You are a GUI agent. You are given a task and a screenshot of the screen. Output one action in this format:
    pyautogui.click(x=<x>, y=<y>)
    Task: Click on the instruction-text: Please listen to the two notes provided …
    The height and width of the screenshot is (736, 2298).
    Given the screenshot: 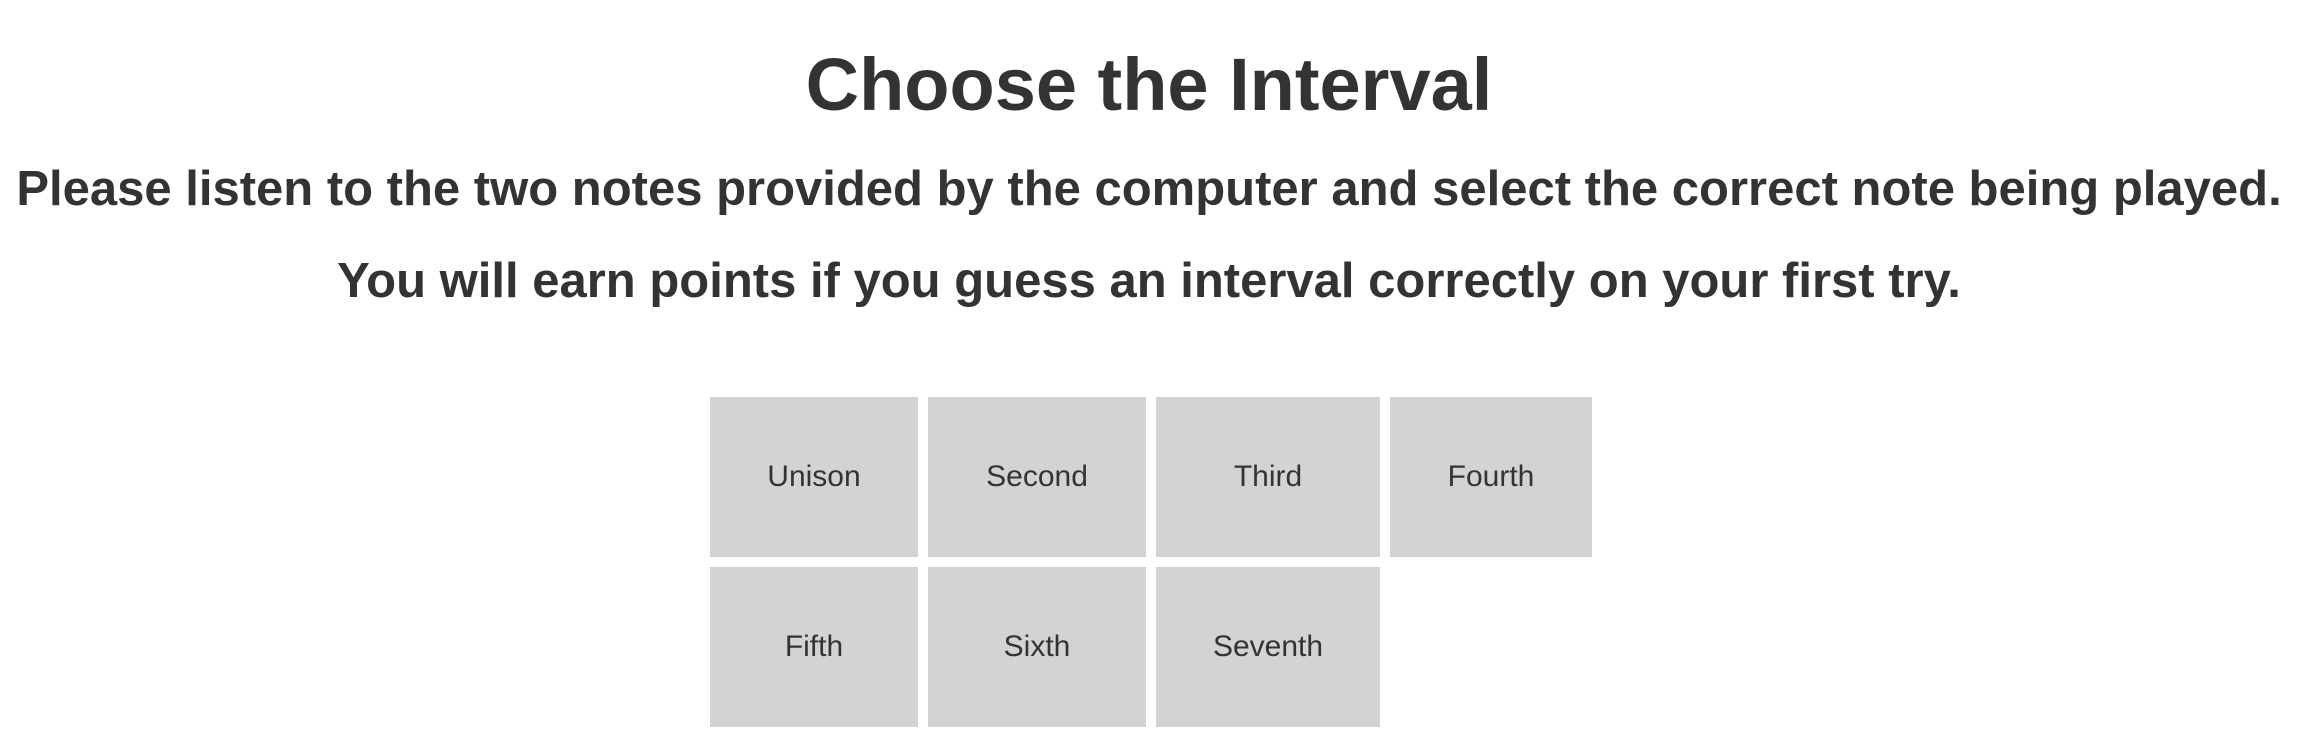 What is the action you would take?
    pyautogui.click(x=1149, y=189)
    